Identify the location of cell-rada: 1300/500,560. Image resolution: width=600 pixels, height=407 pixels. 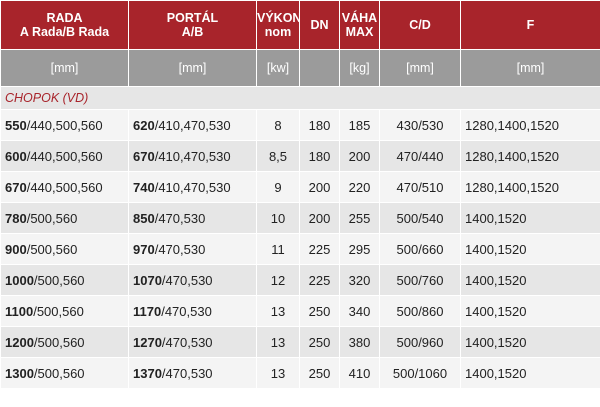
(64, 373).